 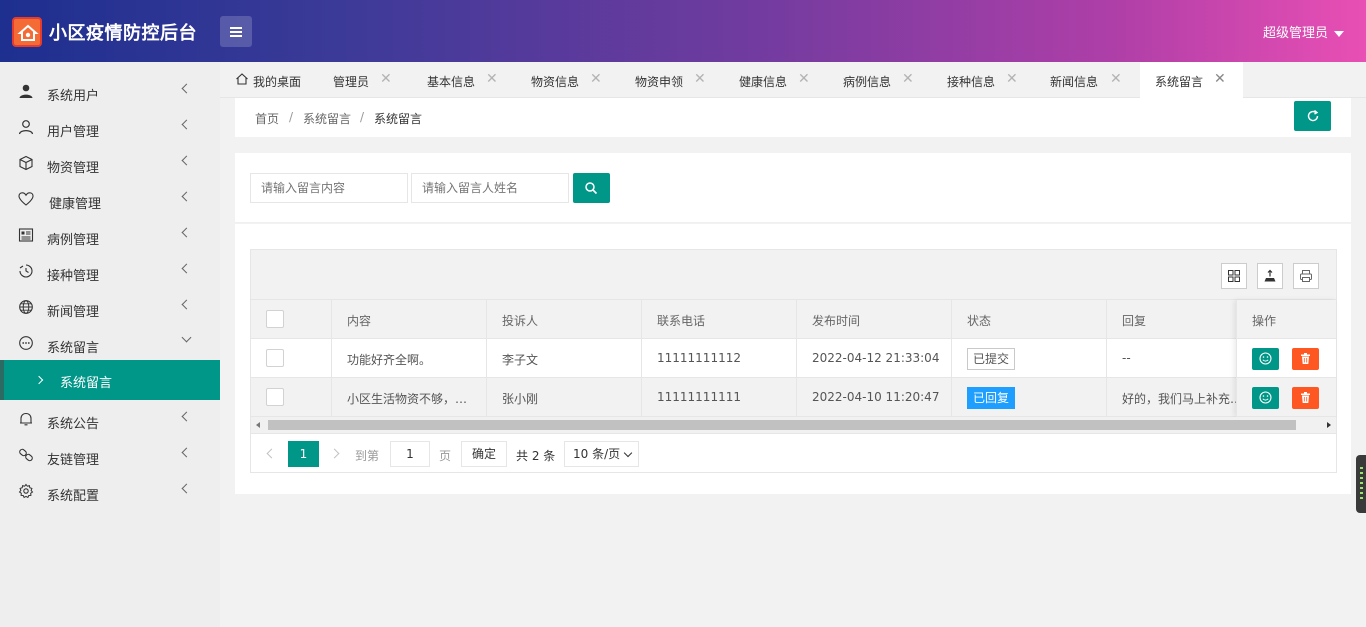 I want to click on column-filter-button, so click(x=1234, y=276).